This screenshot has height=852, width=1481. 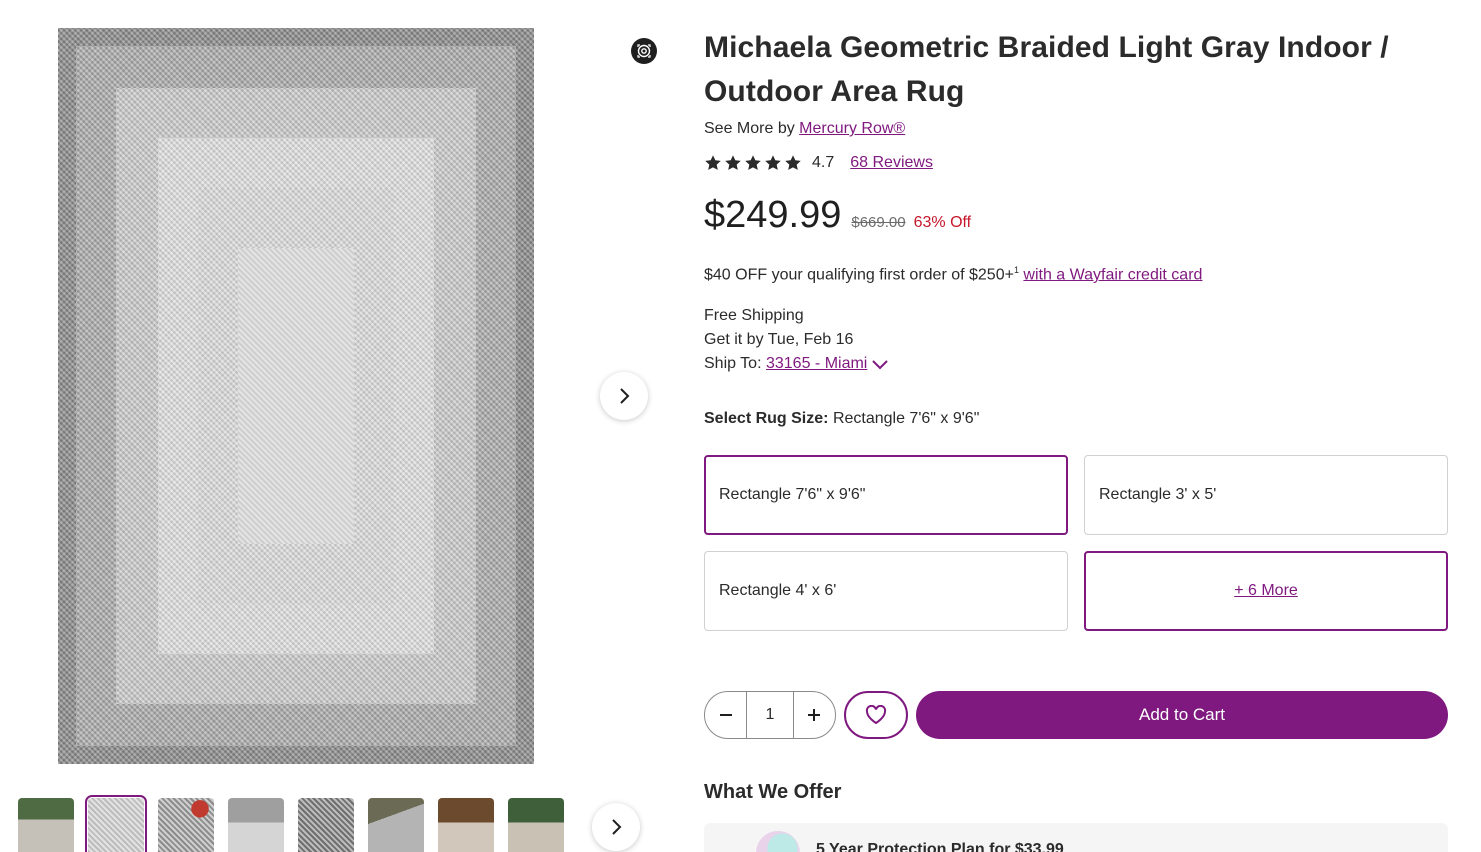 What do you see at coordinates (1112, 274) in the screenshot?
I see `credit-card-link: with a Wayfair credit card` at bounding box center [1112, 274].